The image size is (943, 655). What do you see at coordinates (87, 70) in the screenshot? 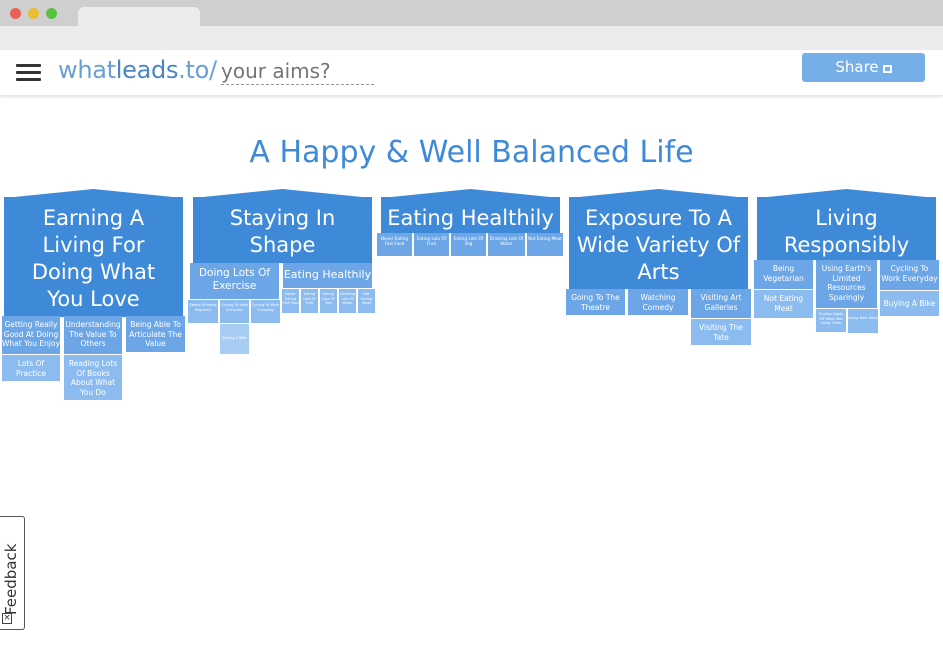
I see `brand-part-what: what` at bounding box center [87, 70].